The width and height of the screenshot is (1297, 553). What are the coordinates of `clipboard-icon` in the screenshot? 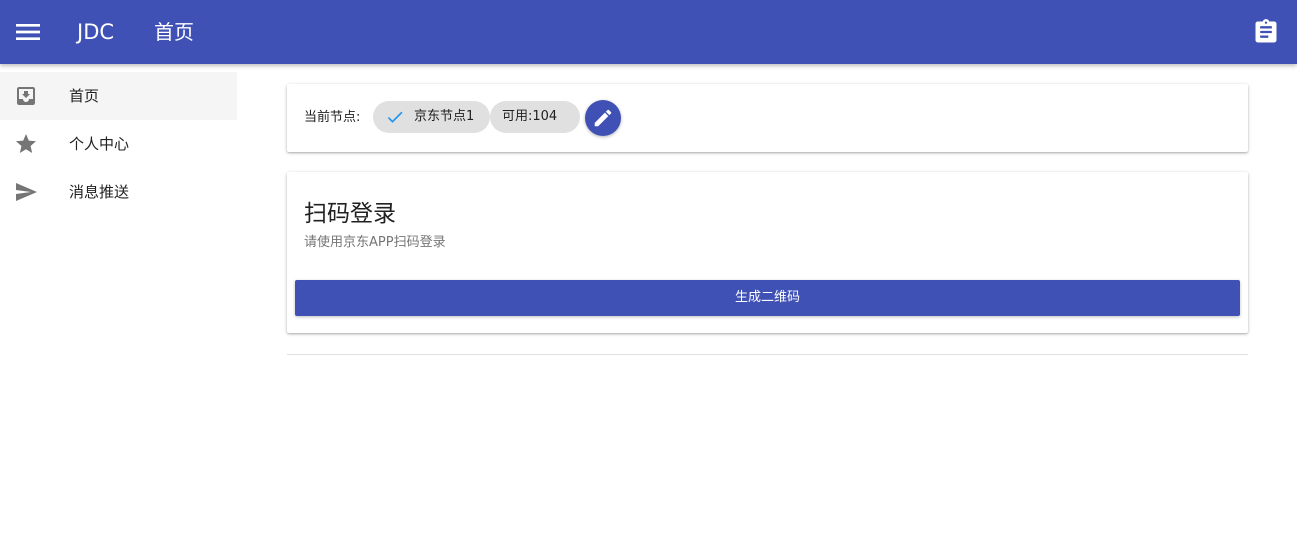 It's located at (1266, 31).